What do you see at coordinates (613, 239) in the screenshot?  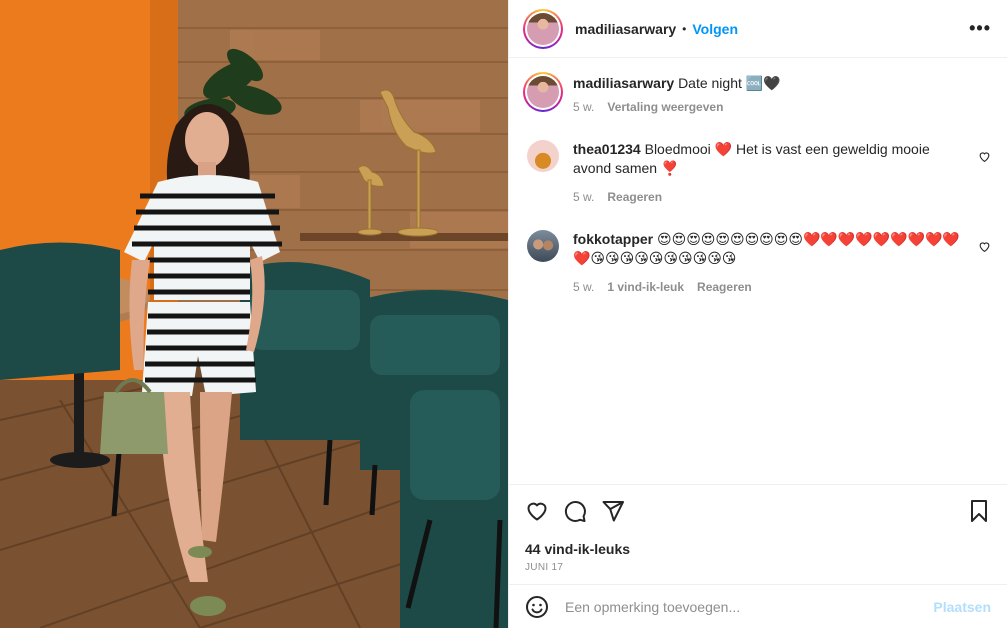 I see `comment-username: fokkotapper` at bounding box center [613, 239].